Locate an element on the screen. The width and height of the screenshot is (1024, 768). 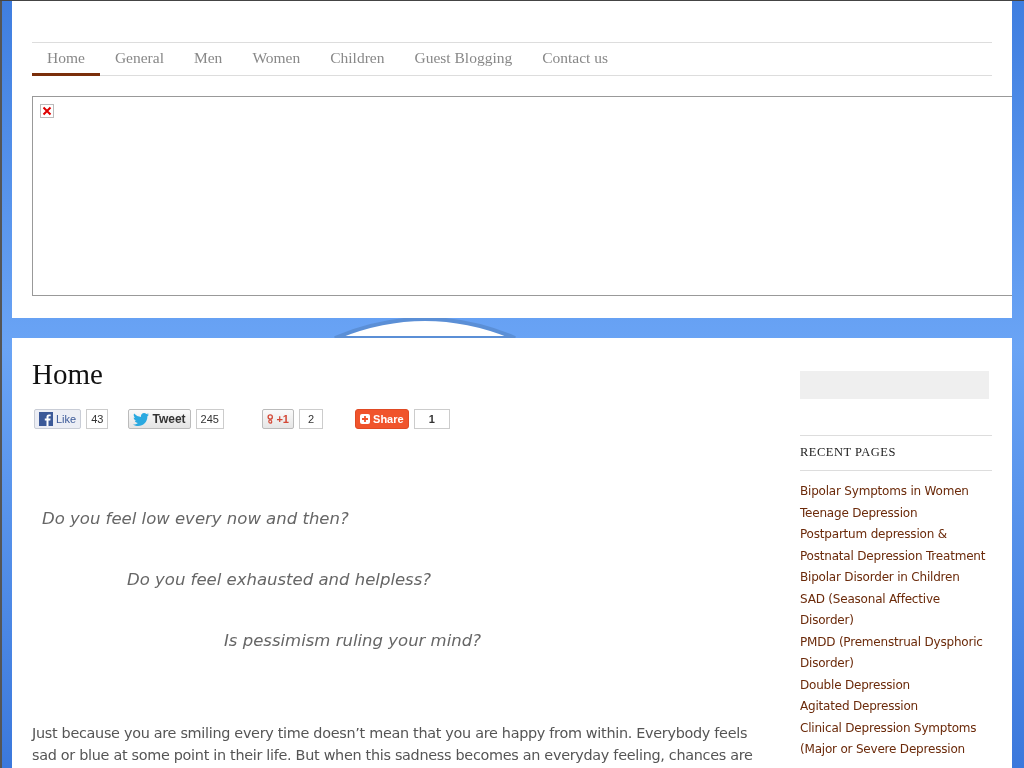
recent-page-link: Teenage Depression is located at coordinates (896, 513).